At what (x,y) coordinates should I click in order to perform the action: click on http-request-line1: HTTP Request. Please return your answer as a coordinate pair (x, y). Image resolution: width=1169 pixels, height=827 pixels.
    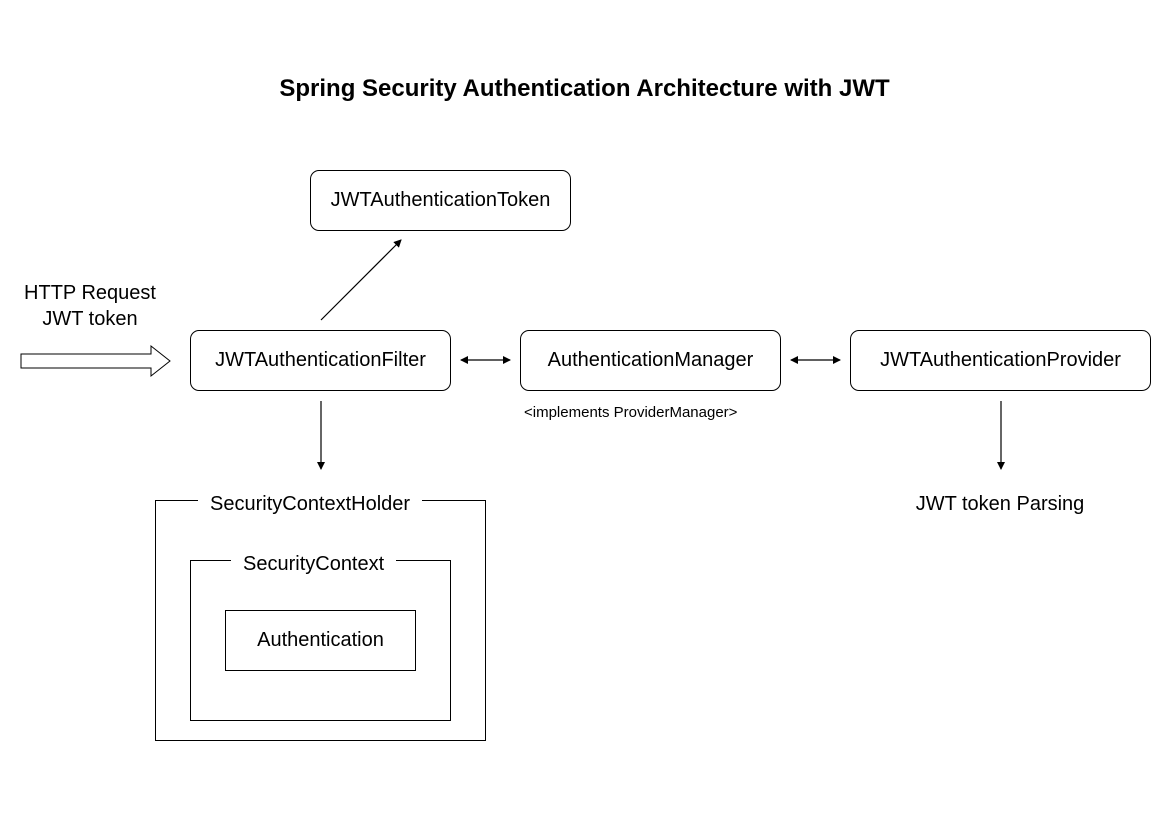
    Looking at the image, I should click on (90, 293).